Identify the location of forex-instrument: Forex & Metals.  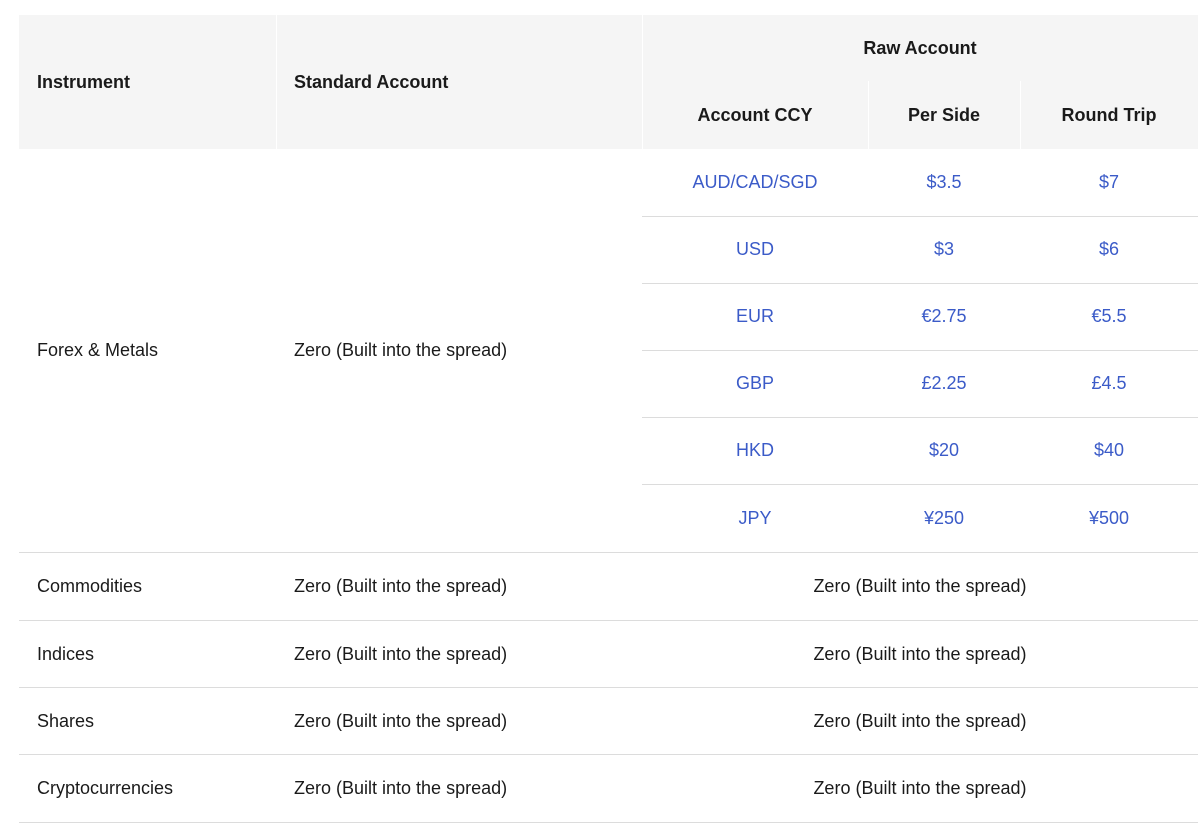
(98, 350).